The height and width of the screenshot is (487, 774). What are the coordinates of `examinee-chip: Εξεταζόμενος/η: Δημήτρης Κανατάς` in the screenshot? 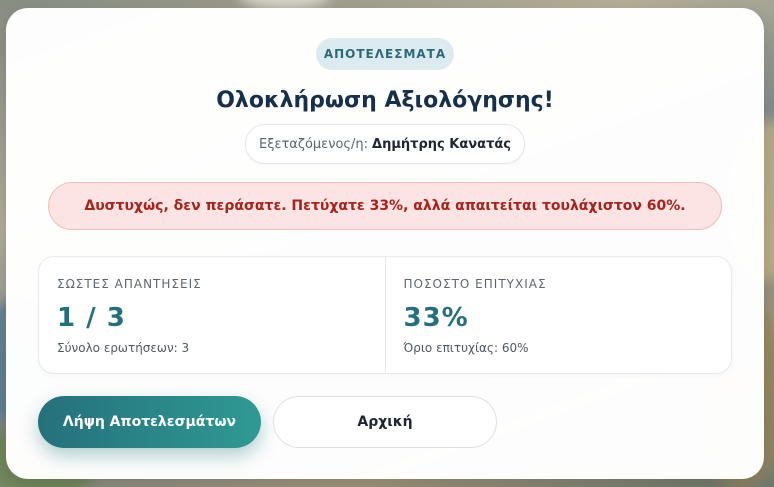 It's located at (385, 144).